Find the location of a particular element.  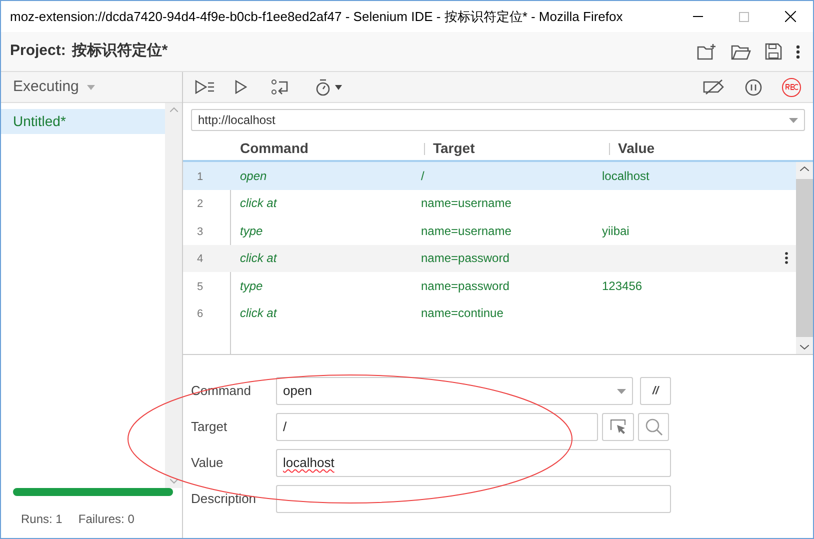

search-icon is located at coordinates (653, 427).